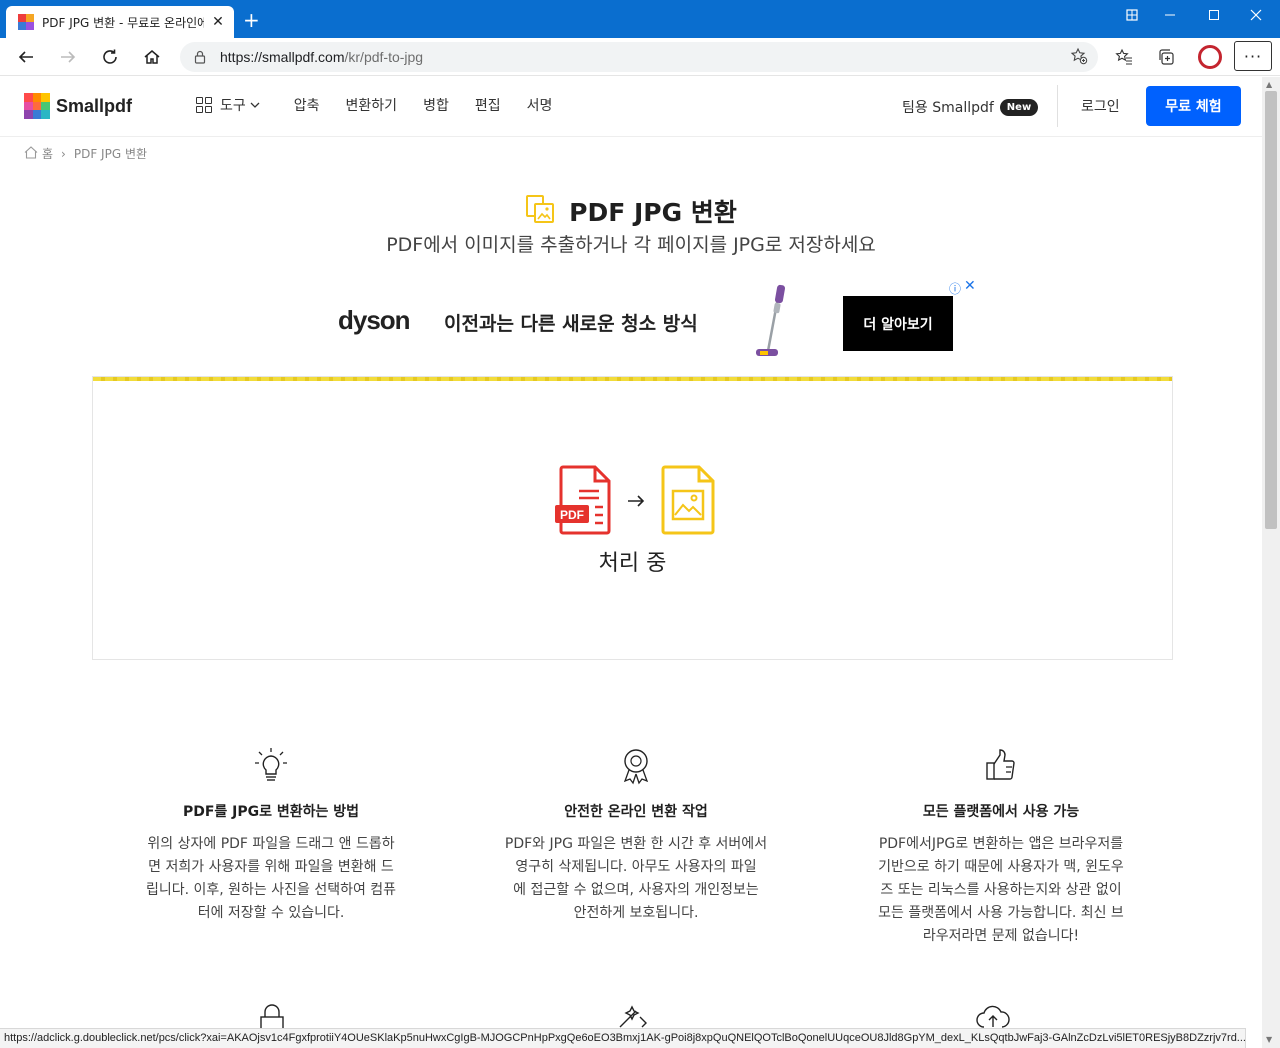  What do you see at coordinates (540, 105) in the screenshot?
I see `nav-sign: 서명` at bounding box center [540, 105].